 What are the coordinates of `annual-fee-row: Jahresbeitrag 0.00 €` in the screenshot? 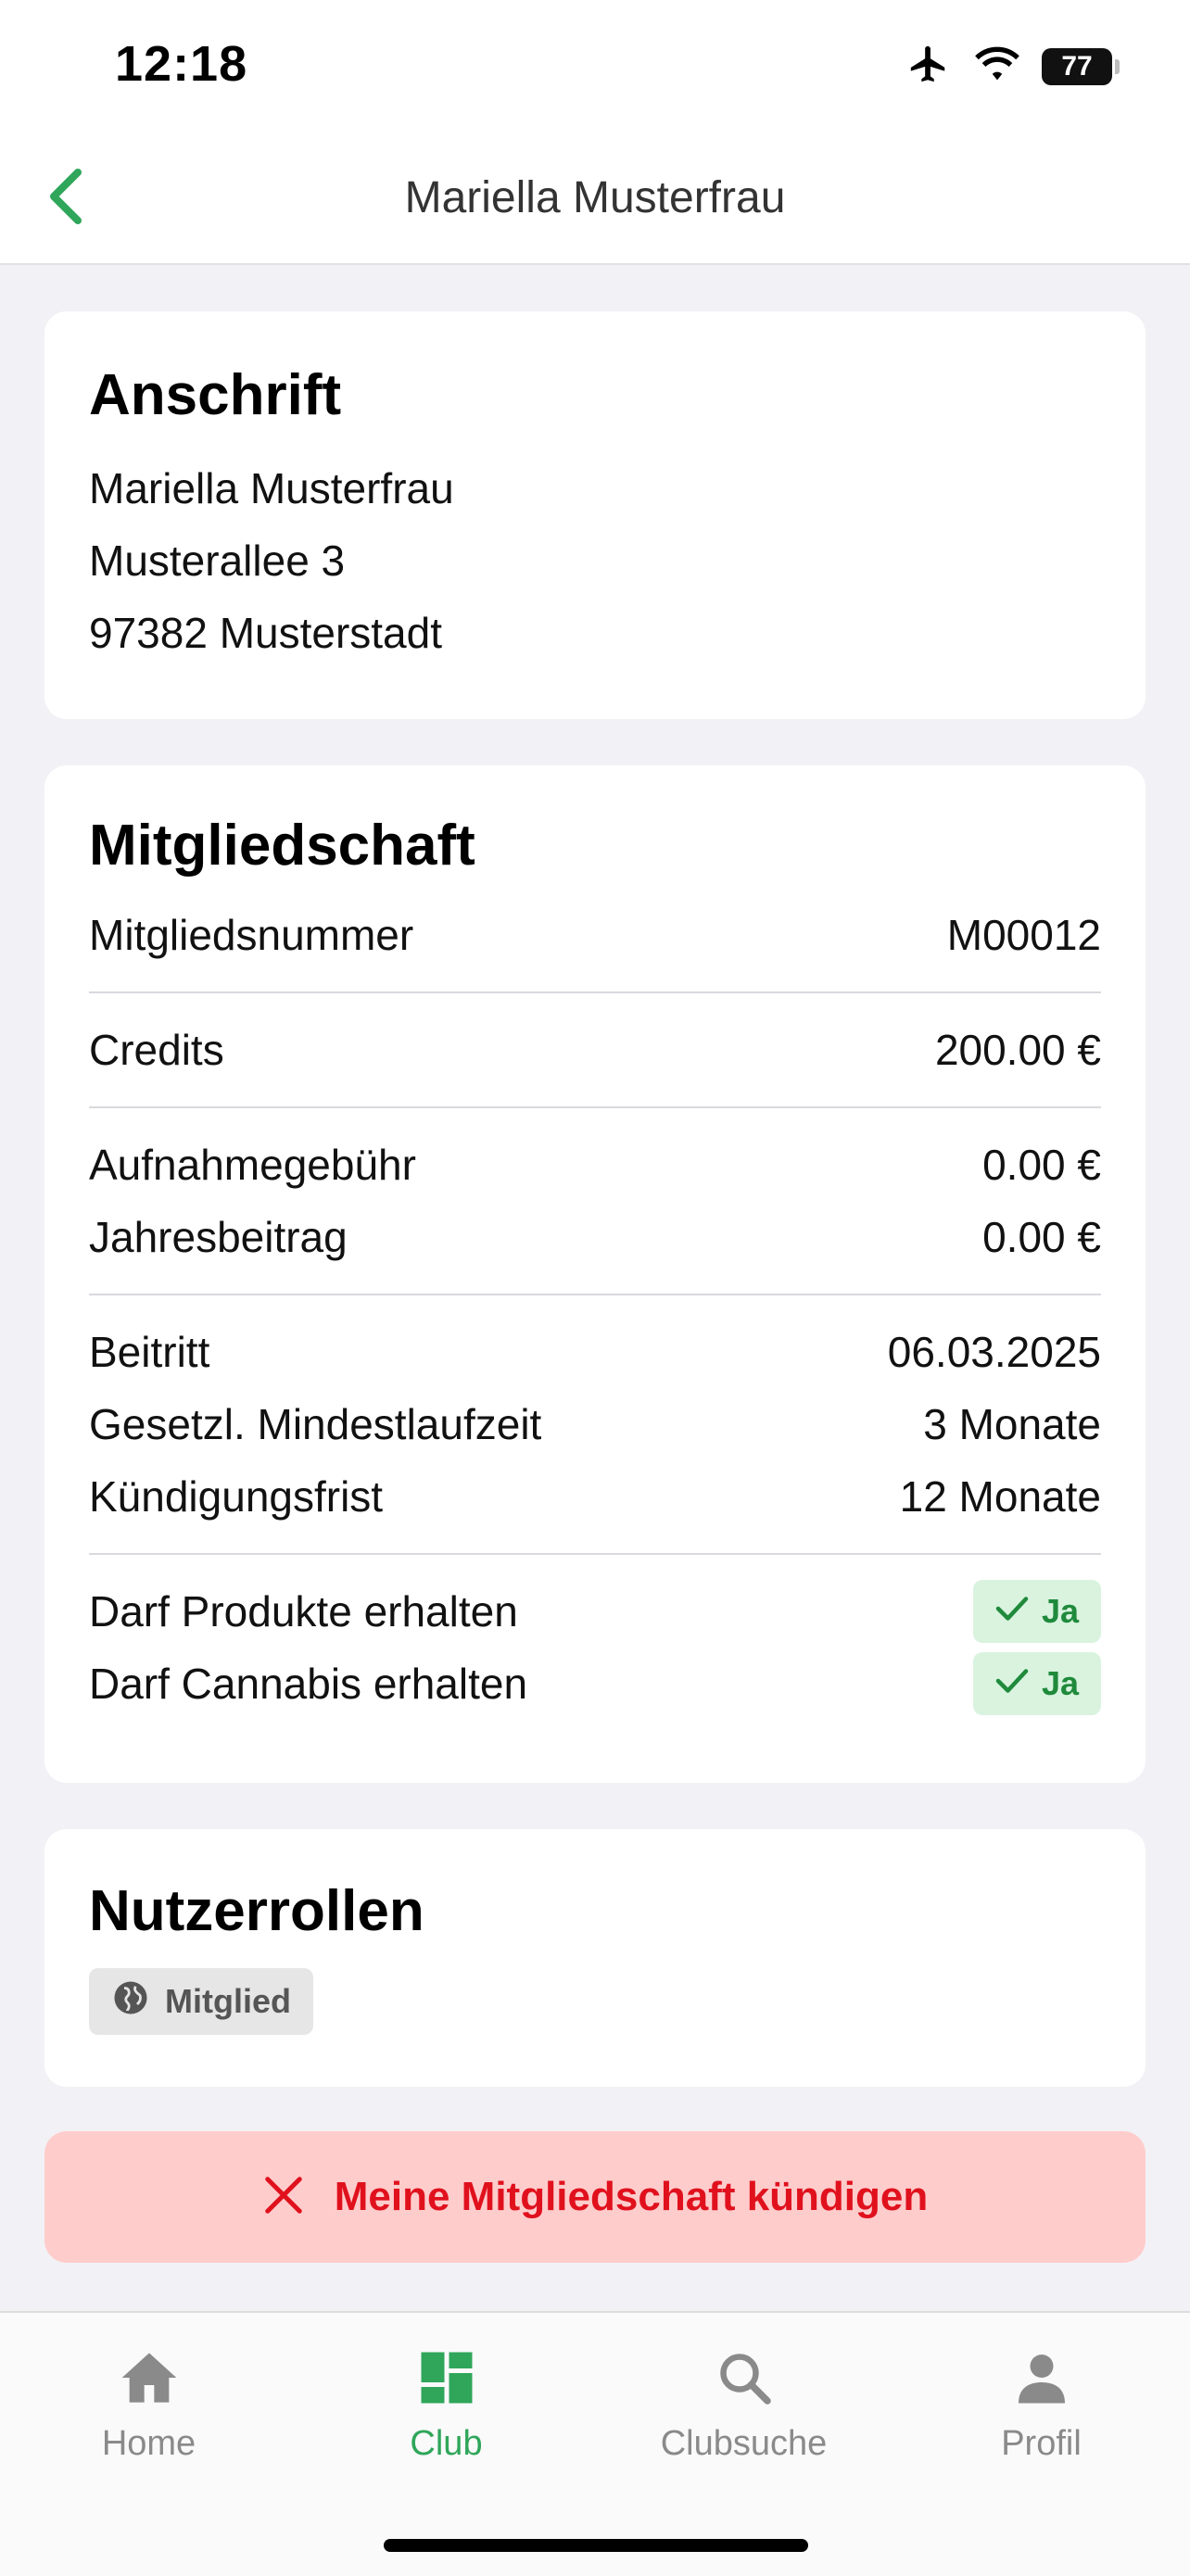 It's located at (595, 1237).